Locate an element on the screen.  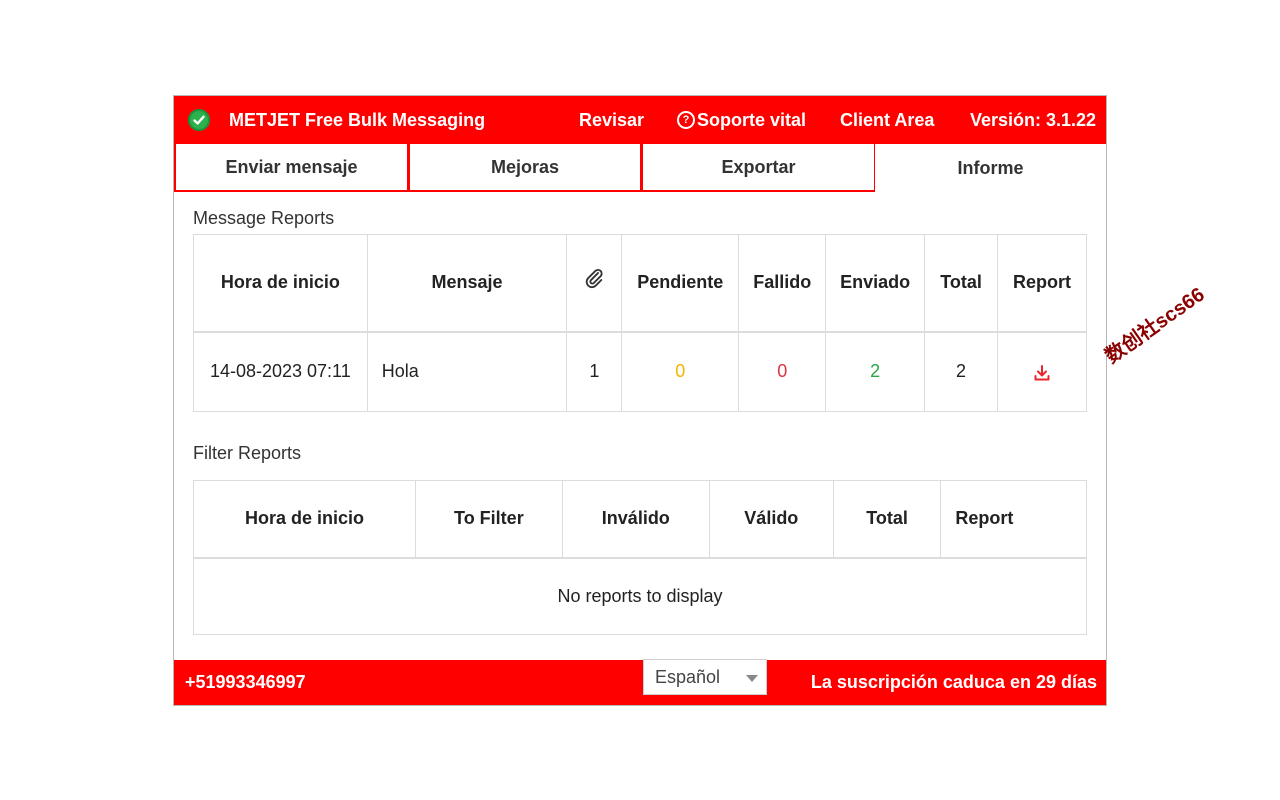
message-reports-title: Message Reports is located at coordinates (264, 218).